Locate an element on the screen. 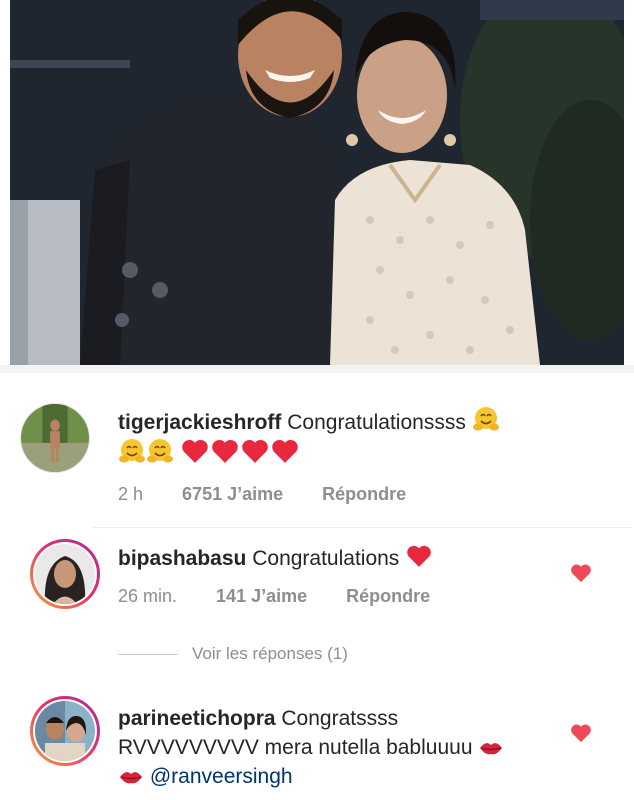 This screenshot has height=800, width=634. comment-likes: 141 J’aime is located at coordinates (261, 596).